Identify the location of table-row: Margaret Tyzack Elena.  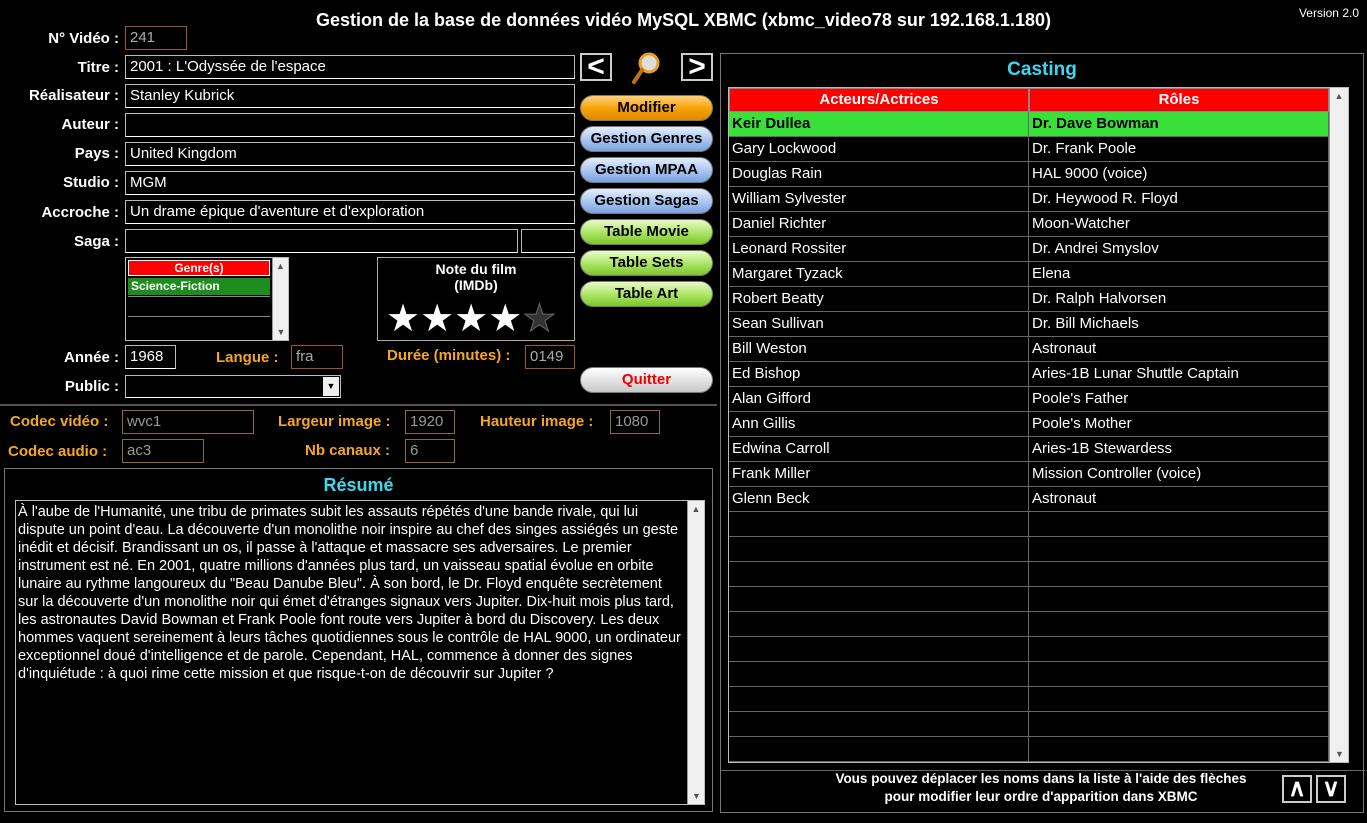
(1038, 274).